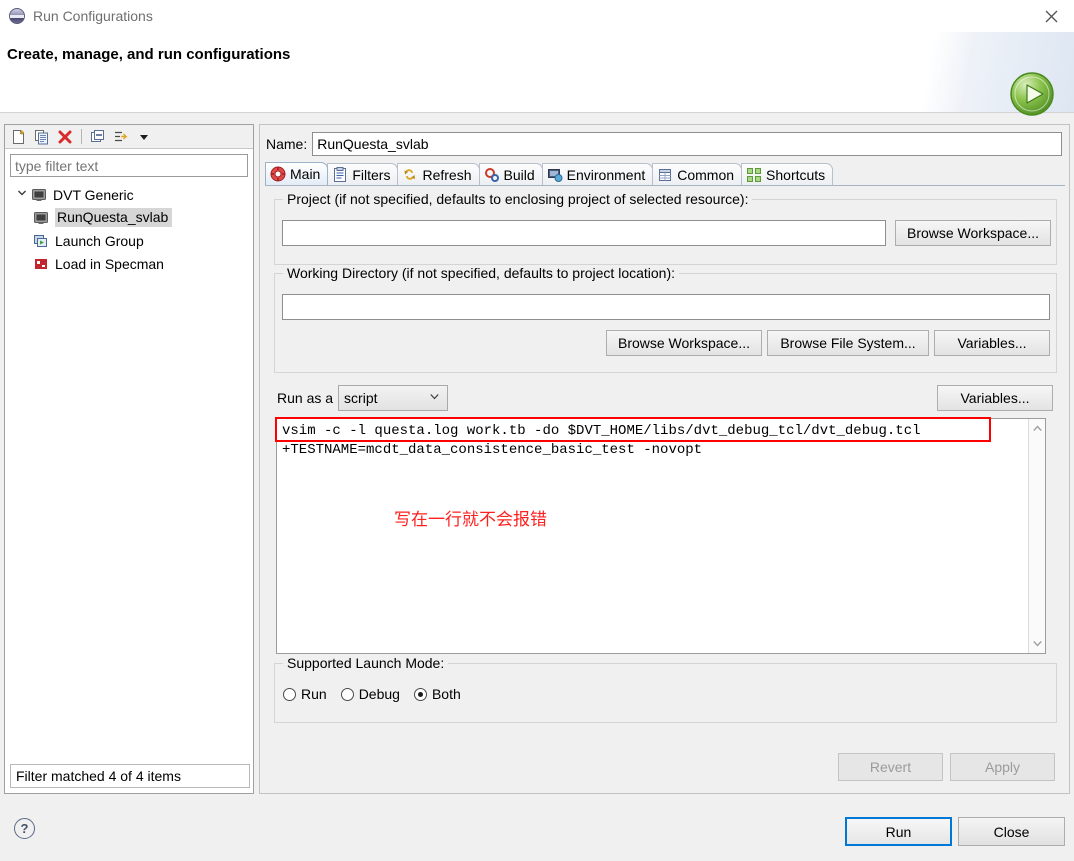 The height and width of the screenshot is (861, 1074). I want to click on close-x-glyph, so click(1051, 16).